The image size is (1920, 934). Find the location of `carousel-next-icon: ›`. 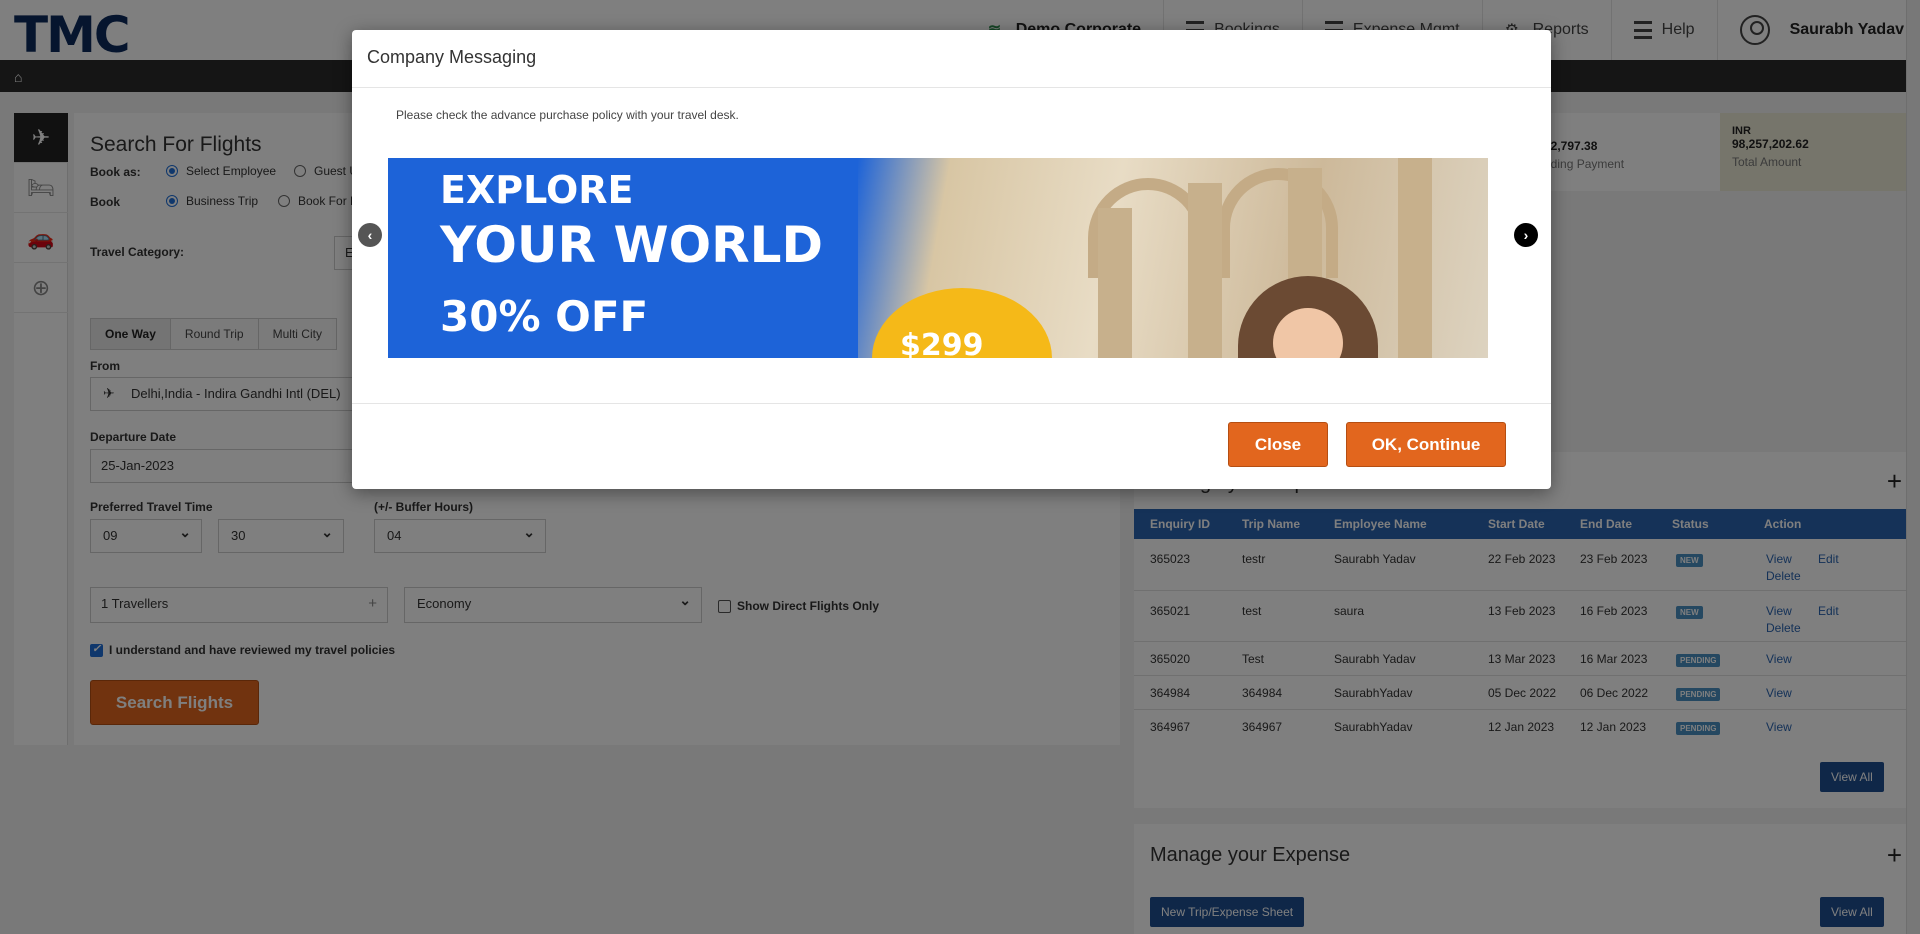

carousel-next-icon: › is located at coordinates (1526, 235).